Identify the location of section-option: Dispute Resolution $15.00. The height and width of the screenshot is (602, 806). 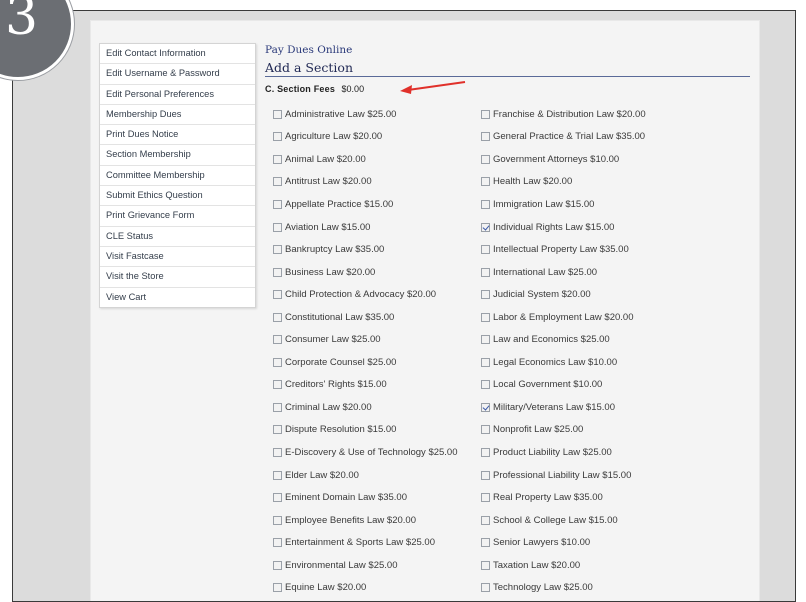
(365, 430).